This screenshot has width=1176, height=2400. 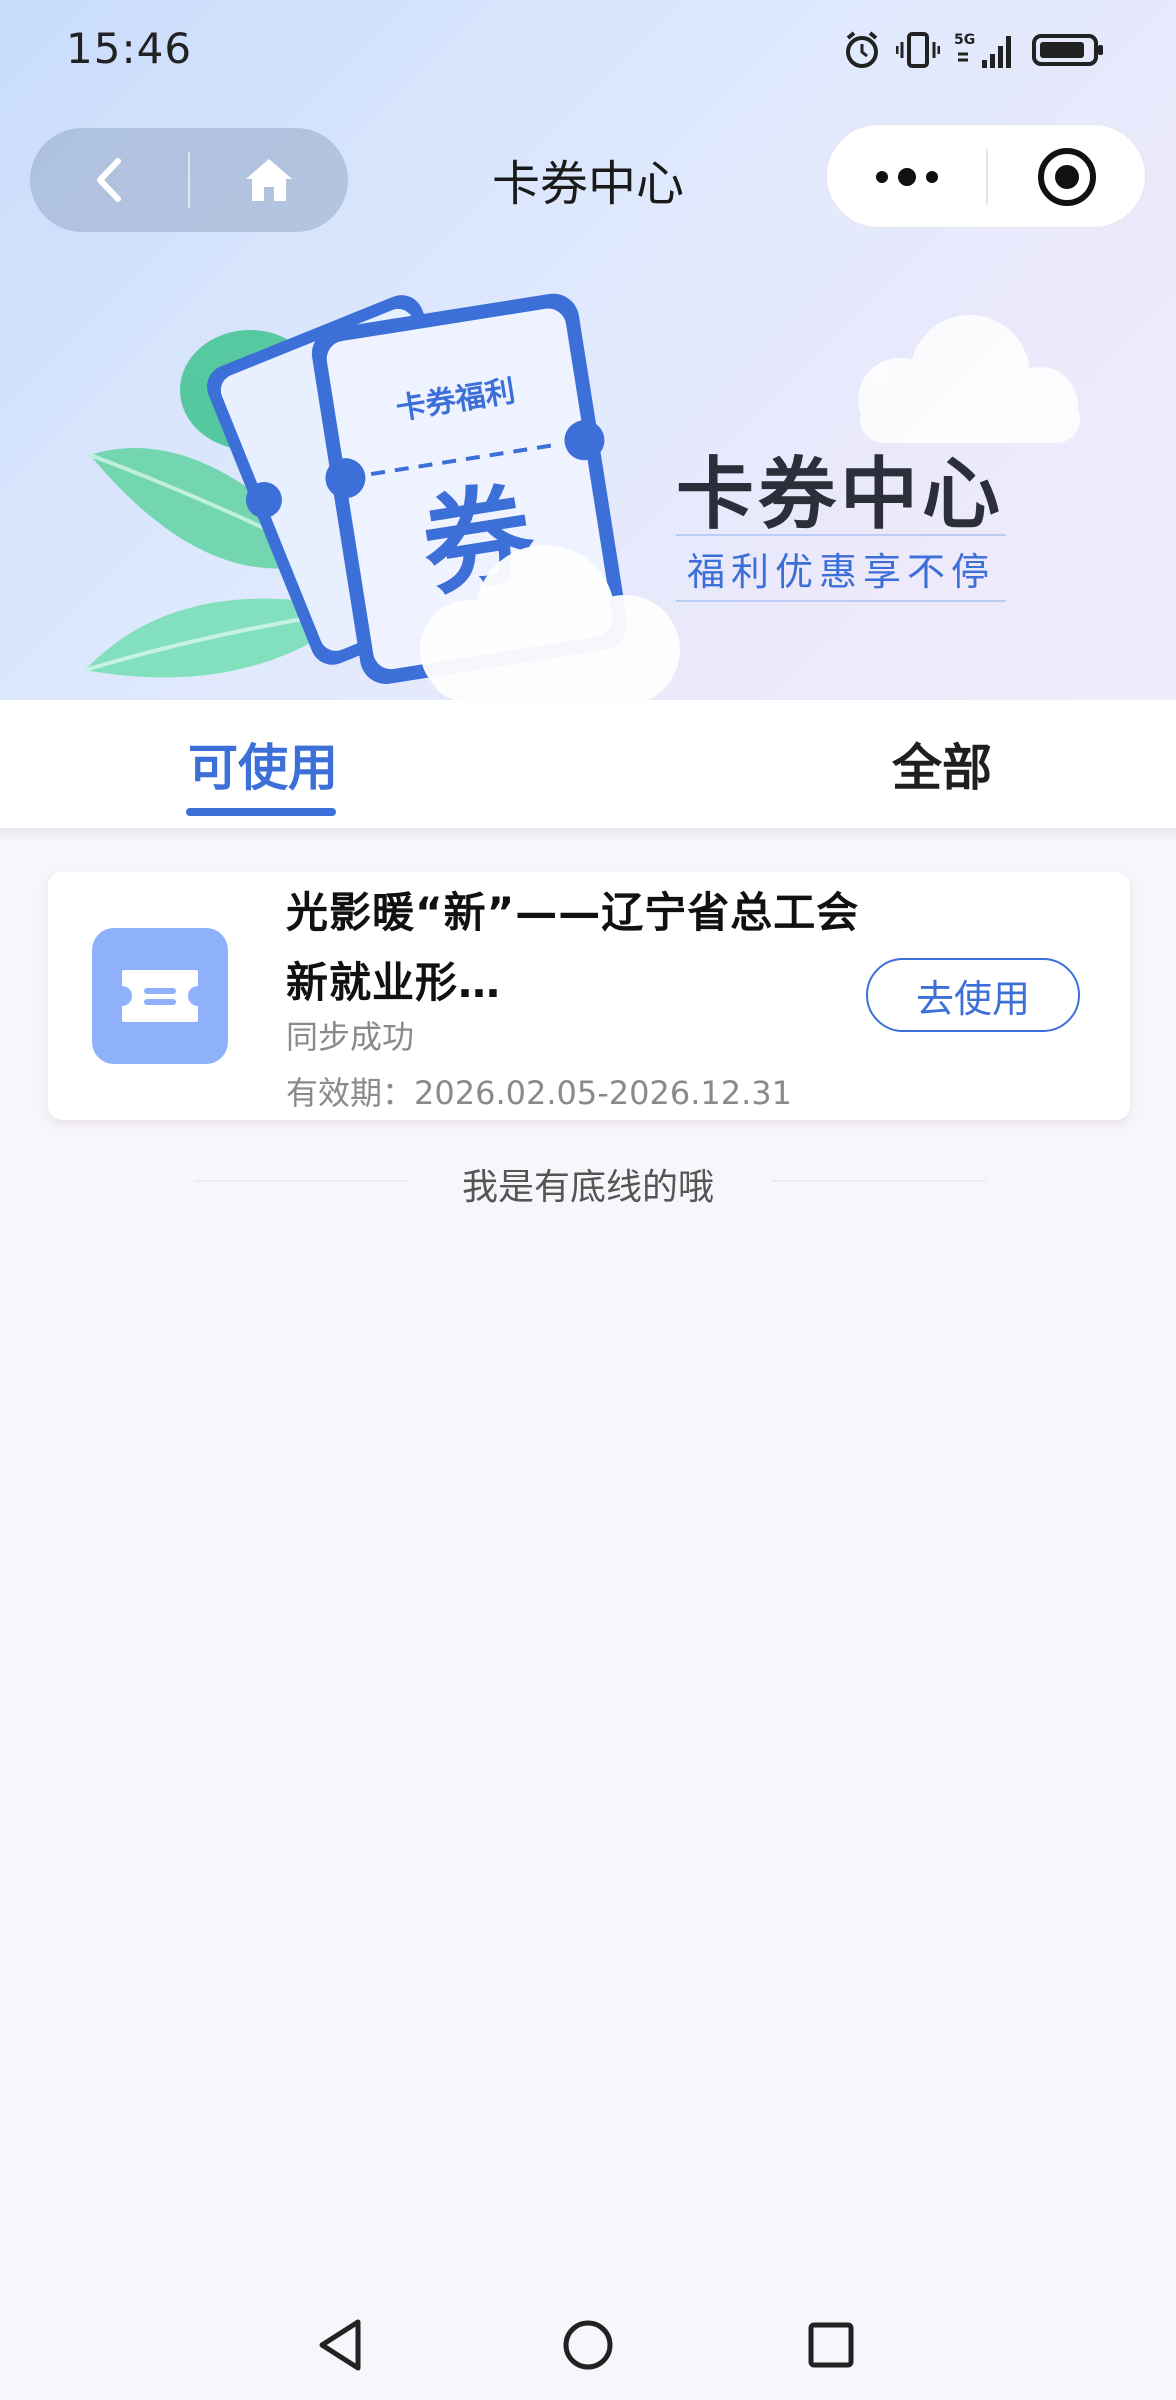 What do you see at coordinates (129, 48) in the screenshot?
I see `status-time: 15:46` at bounding box center [129, 48].